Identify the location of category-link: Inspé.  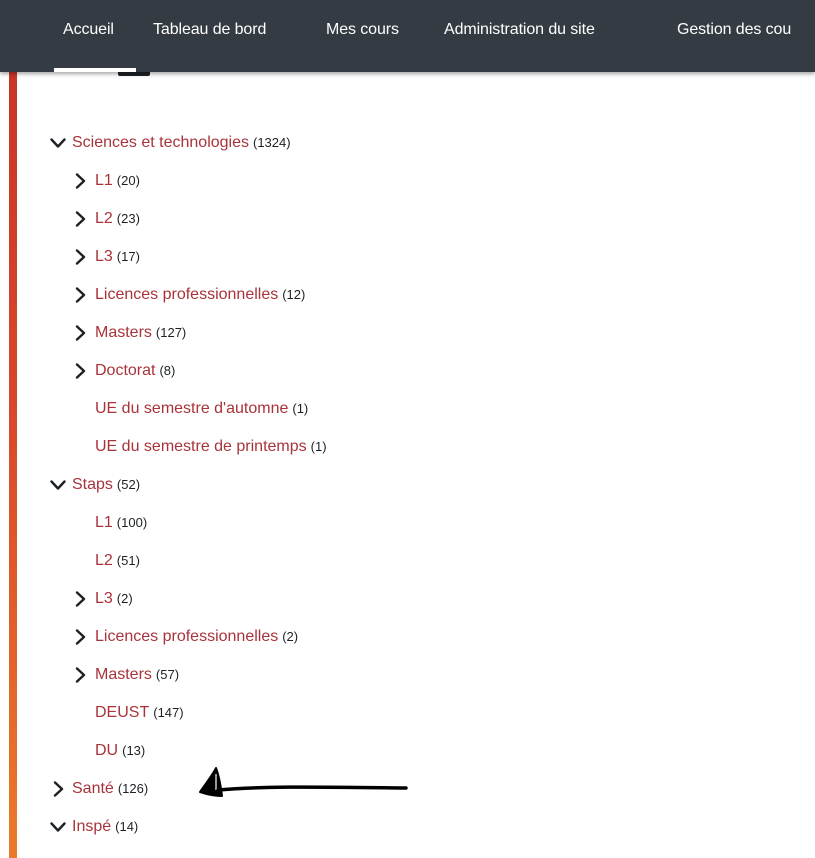
(91, 826).